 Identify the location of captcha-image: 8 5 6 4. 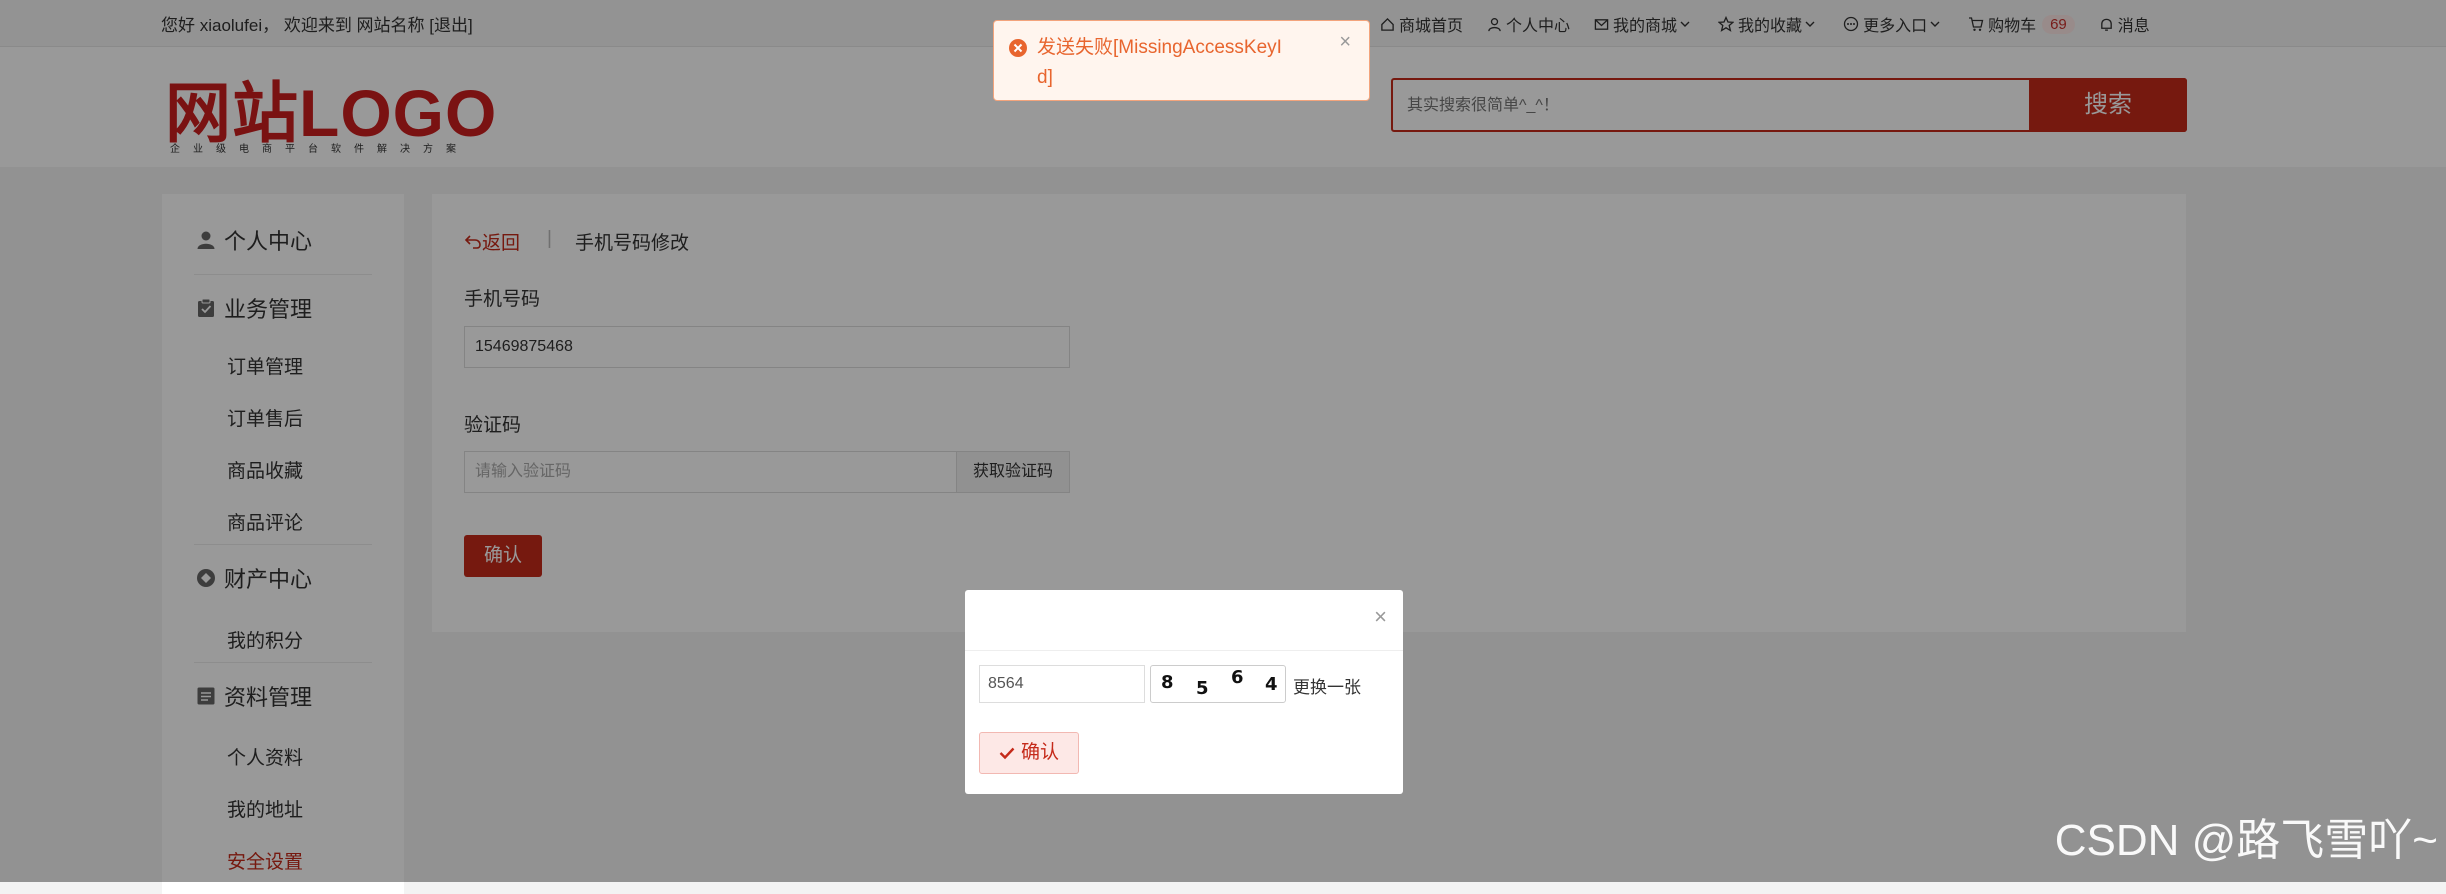
(1218, 684).